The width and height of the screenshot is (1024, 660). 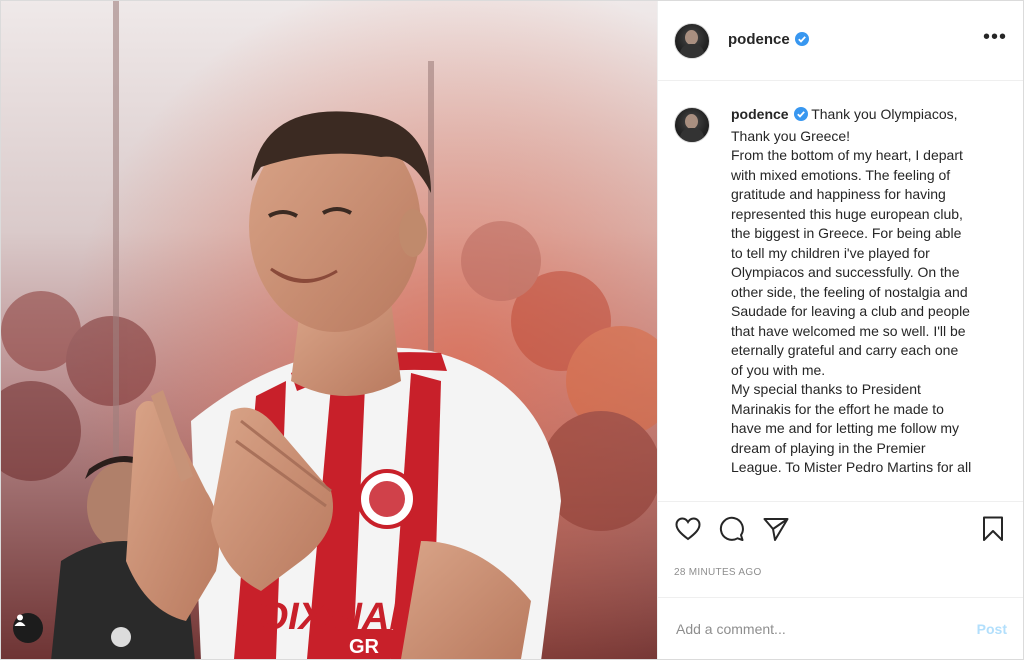 What do you see at coordinates (759, 39) in the screenshot?
I see `header-username-label: podence` at bounding box center [759, 39].